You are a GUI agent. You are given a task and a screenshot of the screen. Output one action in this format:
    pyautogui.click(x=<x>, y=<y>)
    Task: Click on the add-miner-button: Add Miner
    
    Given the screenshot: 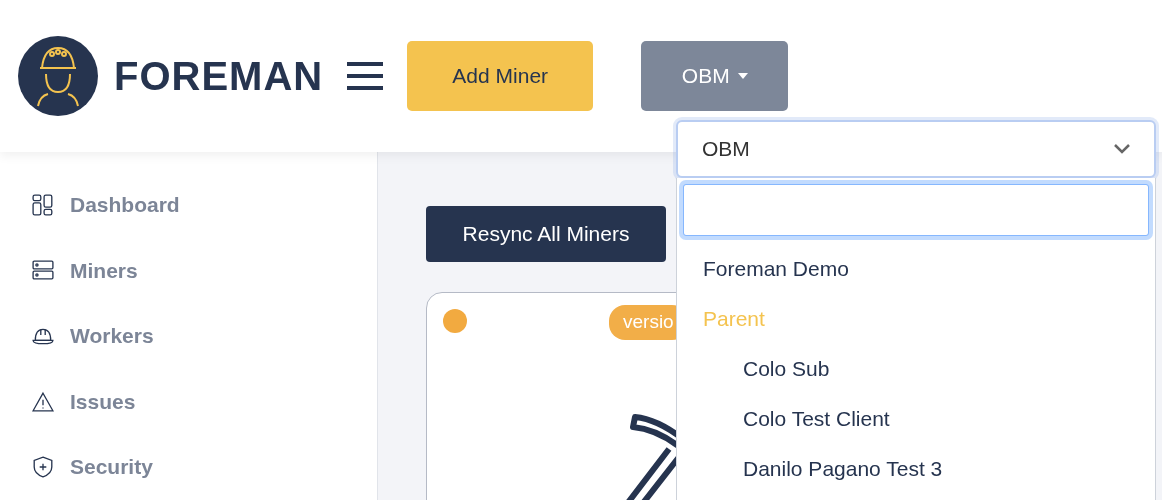 What is the action you would take?
    pyautogui.click(x=500, y=76)
    